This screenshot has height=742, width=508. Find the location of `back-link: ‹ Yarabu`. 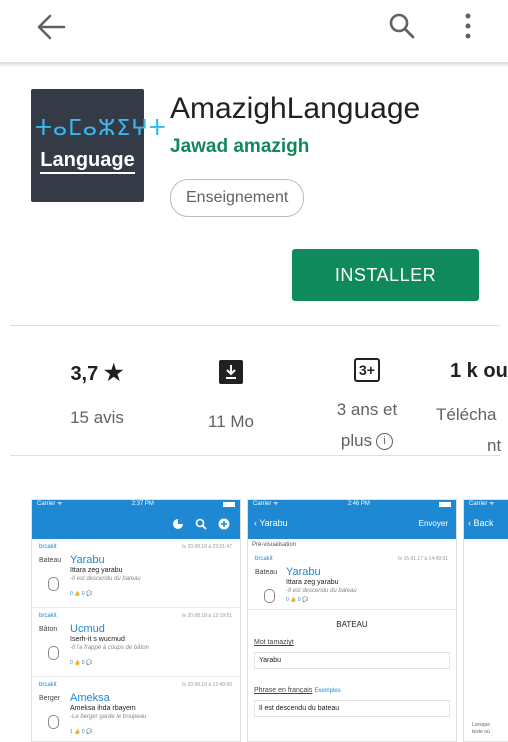

back-link: ‹ Yarabu is located at coordinates (271, 523).